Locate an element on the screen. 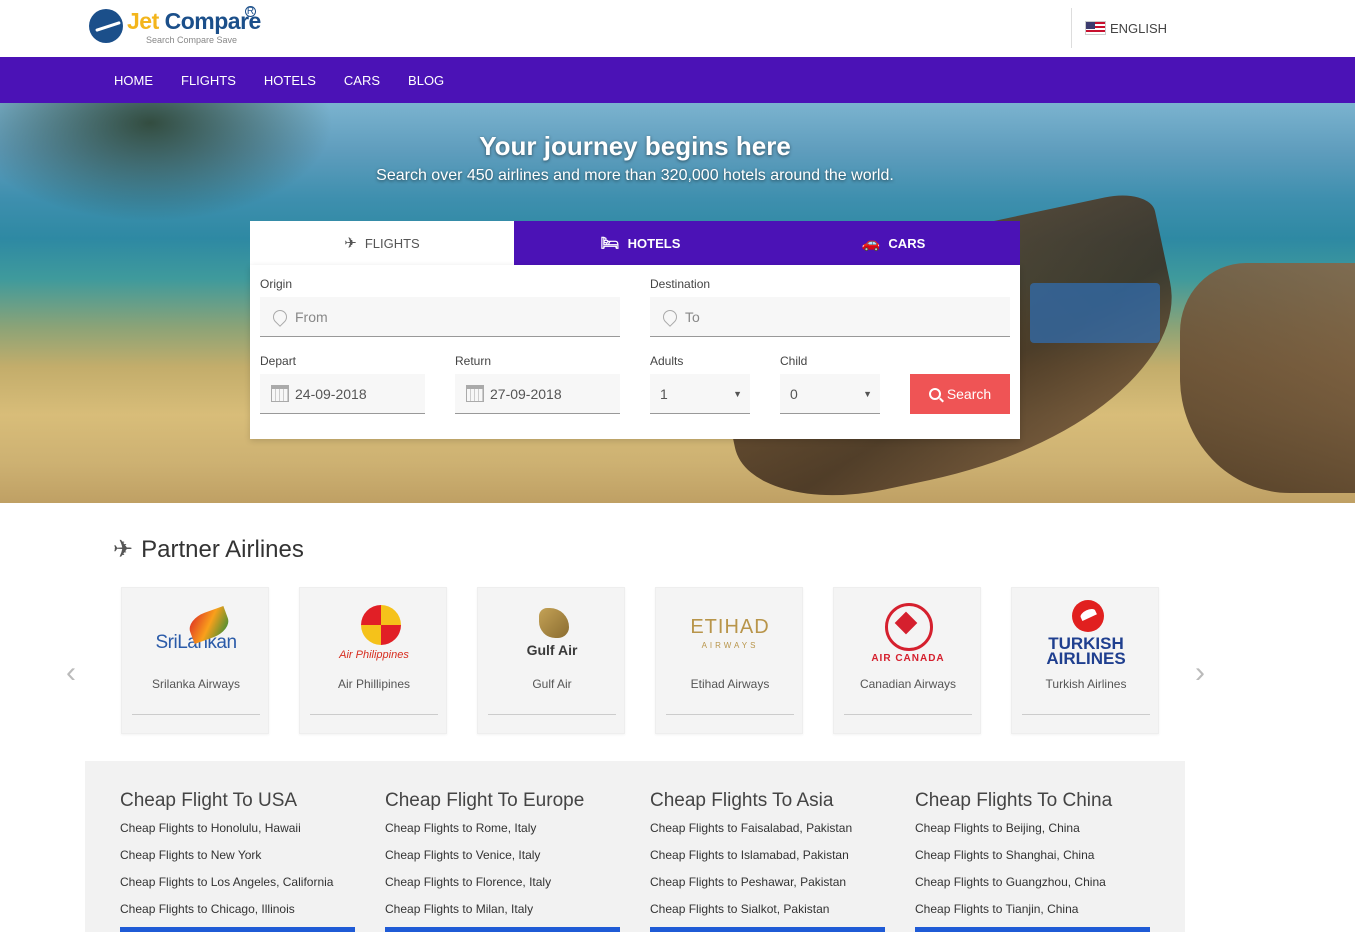 The height and width of the screenshot is (932, 1355). tab-flights: ✈ FLIGHTS is located at coordinates (382, 243).